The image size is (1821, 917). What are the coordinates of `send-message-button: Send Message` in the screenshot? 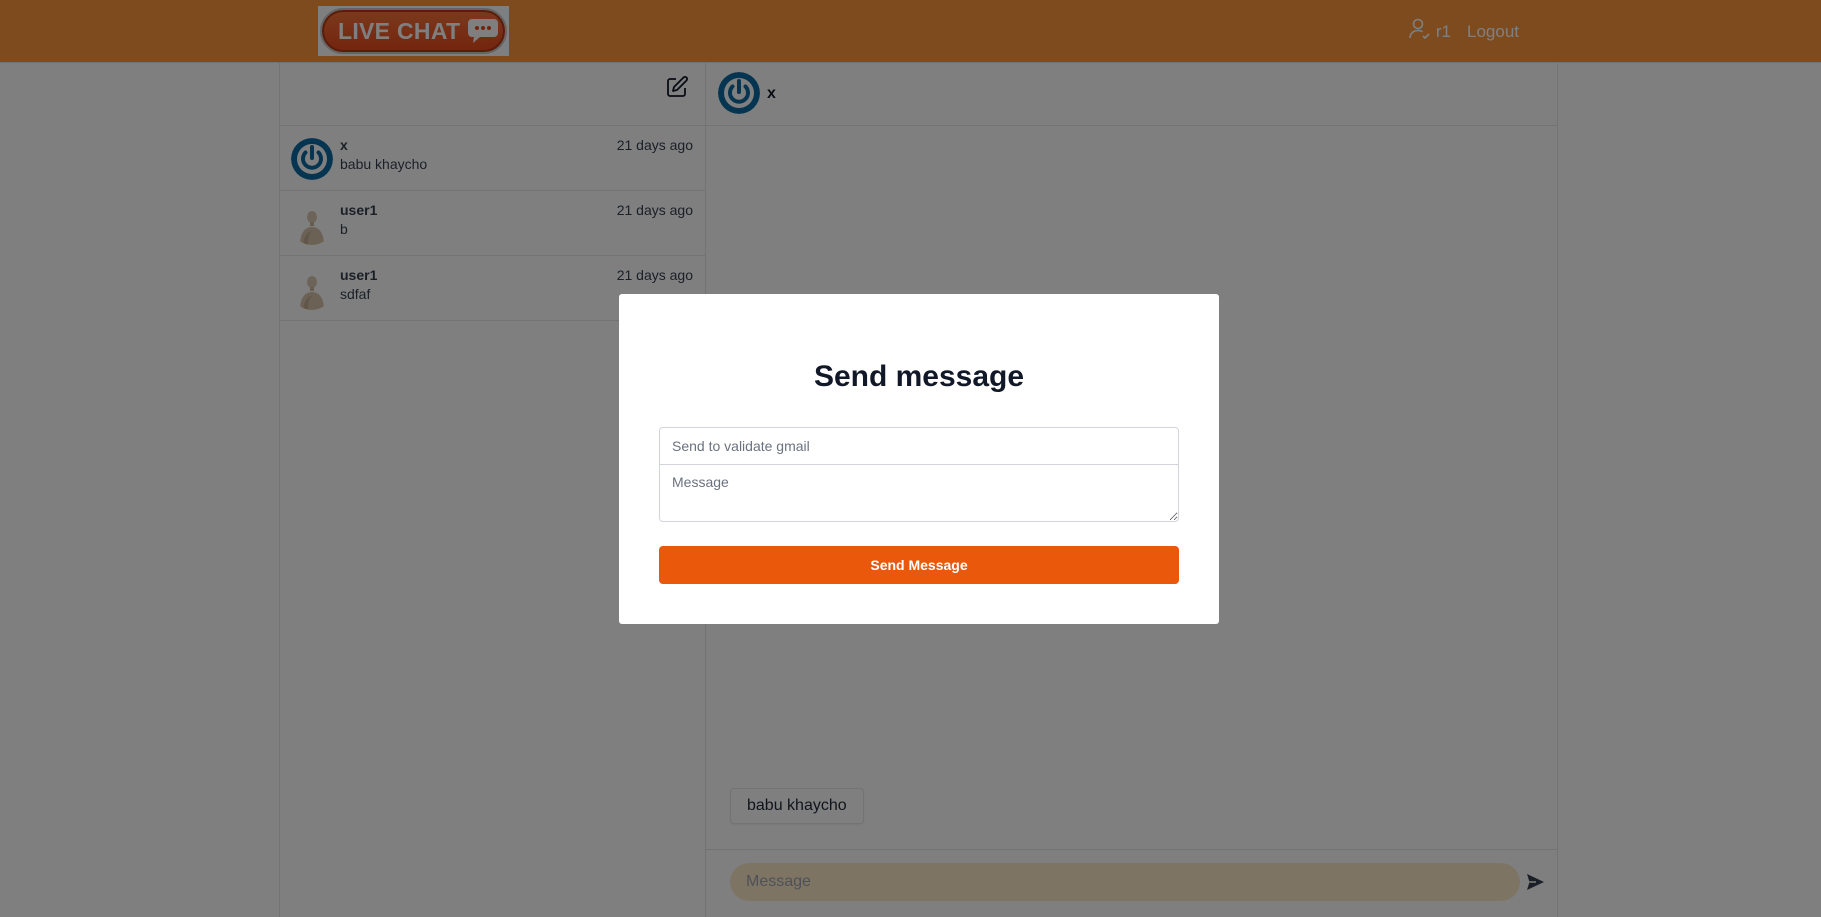 It's located at (919, 565).